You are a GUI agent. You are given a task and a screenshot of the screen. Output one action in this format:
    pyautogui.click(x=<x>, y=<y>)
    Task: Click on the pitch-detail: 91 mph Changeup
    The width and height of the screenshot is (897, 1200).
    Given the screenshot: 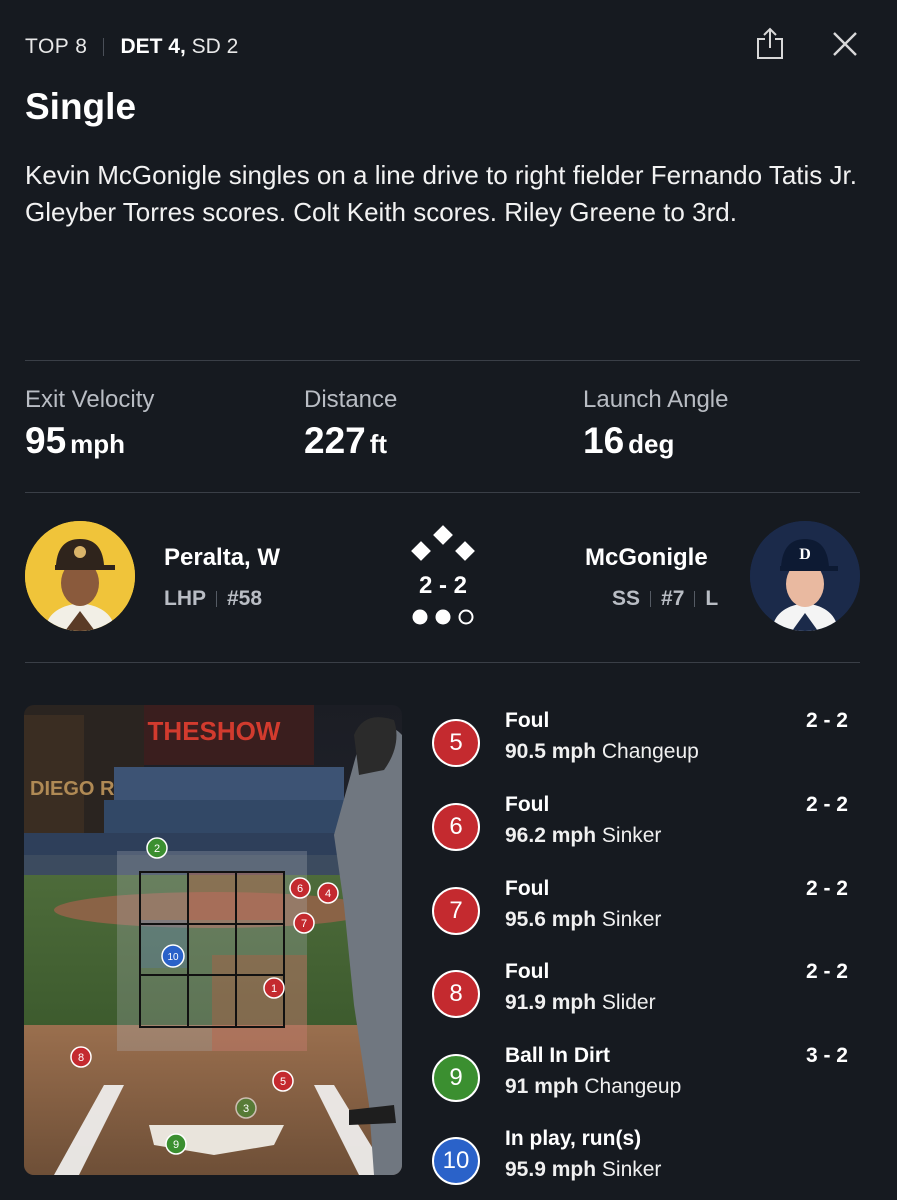 What is the action you would take?
    pyautogui.click(x=593, y=1087)
    